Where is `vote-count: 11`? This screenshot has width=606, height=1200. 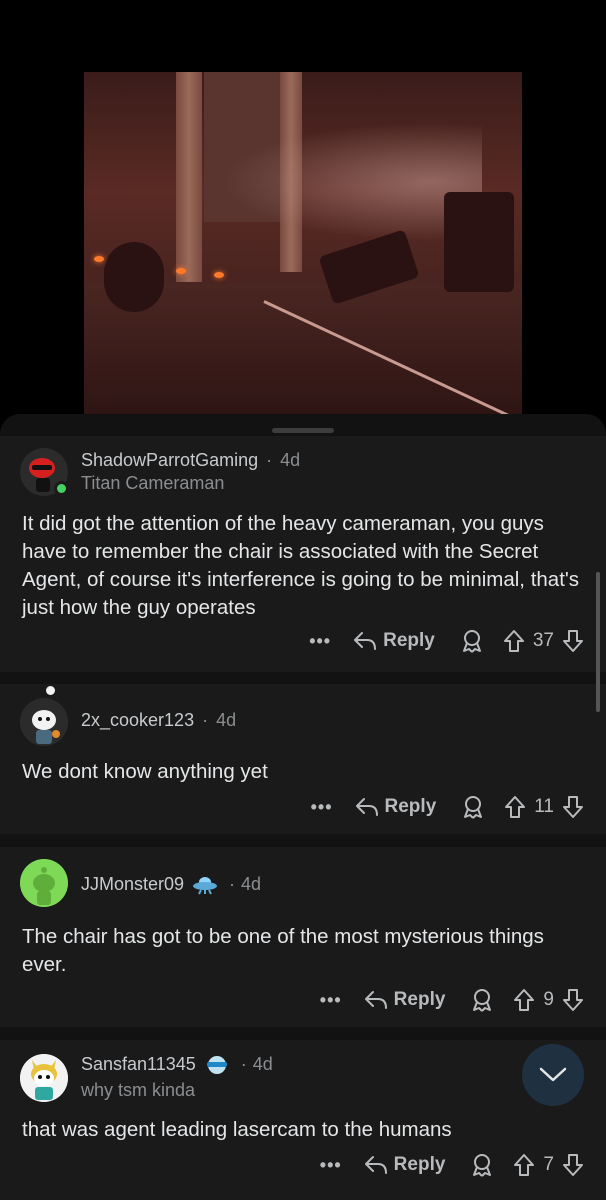
vote-count: 11 is located at coordinates (544, 806).